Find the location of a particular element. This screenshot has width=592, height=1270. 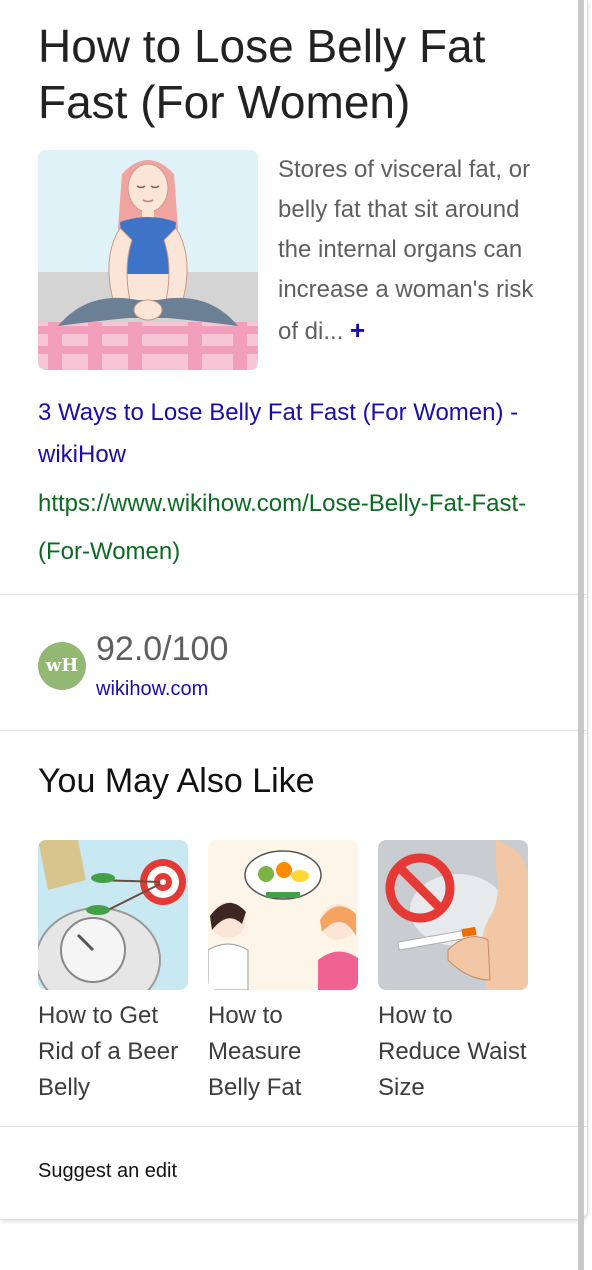

scale-target-icon is located at coordinates (113, 915).